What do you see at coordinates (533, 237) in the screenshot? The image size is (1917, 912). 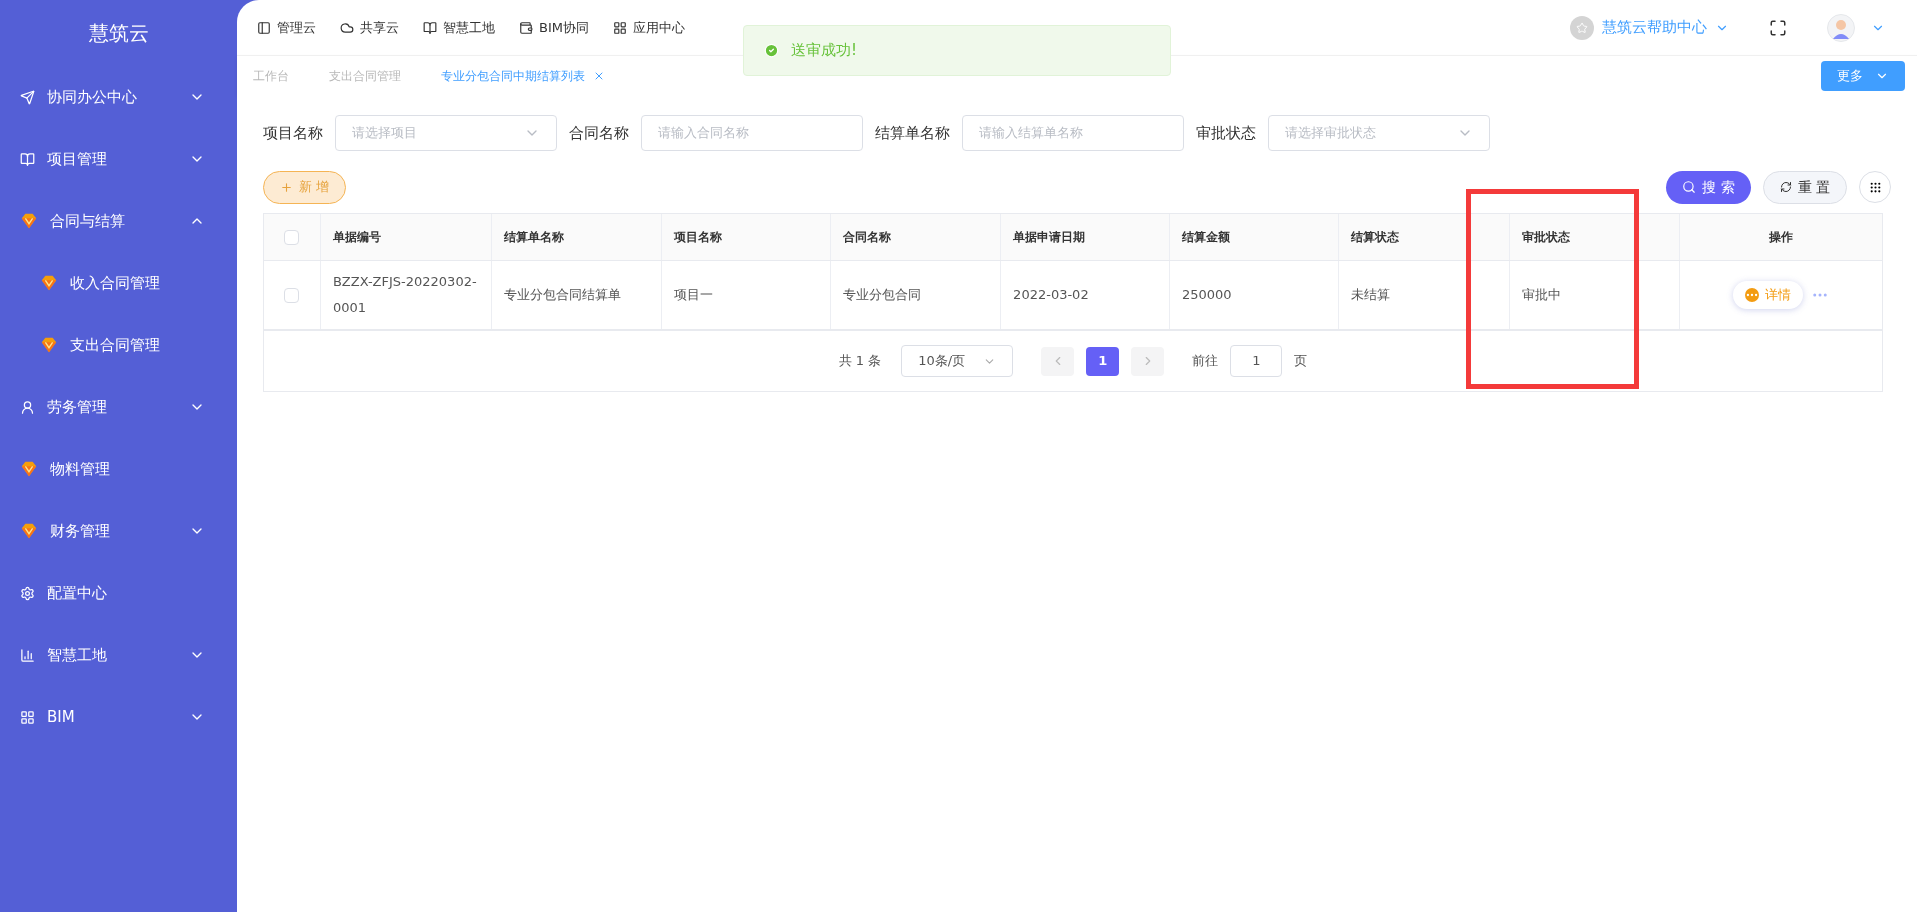 I see `column-header: 结算单名称` at bounding box center [533, 237].